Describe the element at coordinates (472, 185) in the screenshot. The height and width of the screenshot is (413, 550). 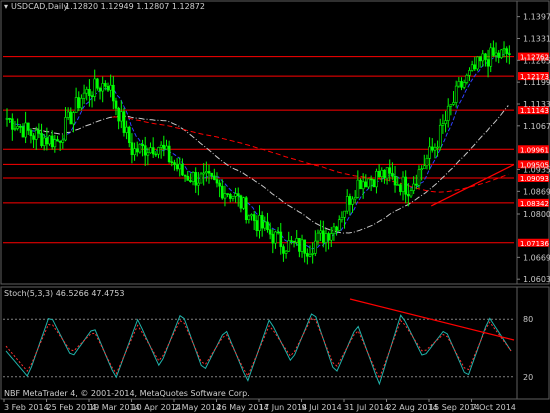
I see `trendline` at that location.